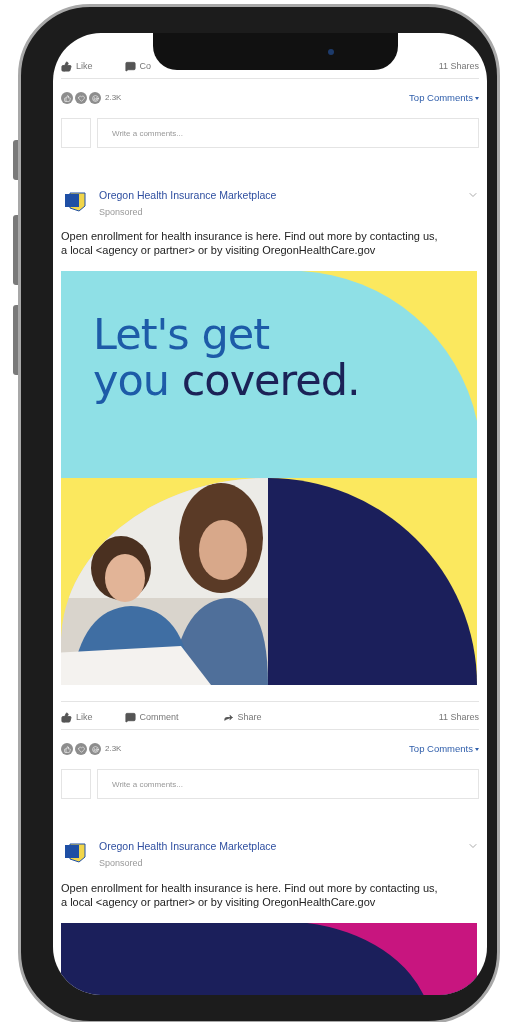 The image size is (511, 1022). I want to click on share-icon, so click(228, 718).